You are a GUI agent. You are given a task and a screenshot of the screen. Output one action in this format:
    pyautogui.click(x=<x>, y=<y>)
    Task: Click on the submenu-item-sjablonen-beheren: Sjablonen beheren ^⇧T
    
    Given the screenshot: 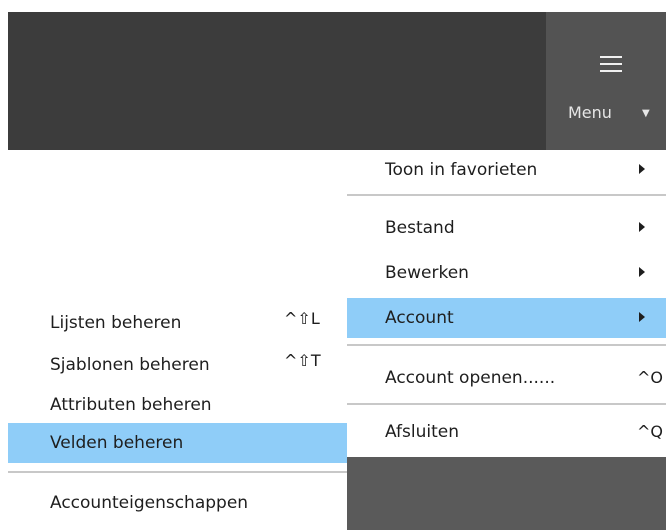 What is the action you would take?
    pyautogui.click(x=177, y=365)
    